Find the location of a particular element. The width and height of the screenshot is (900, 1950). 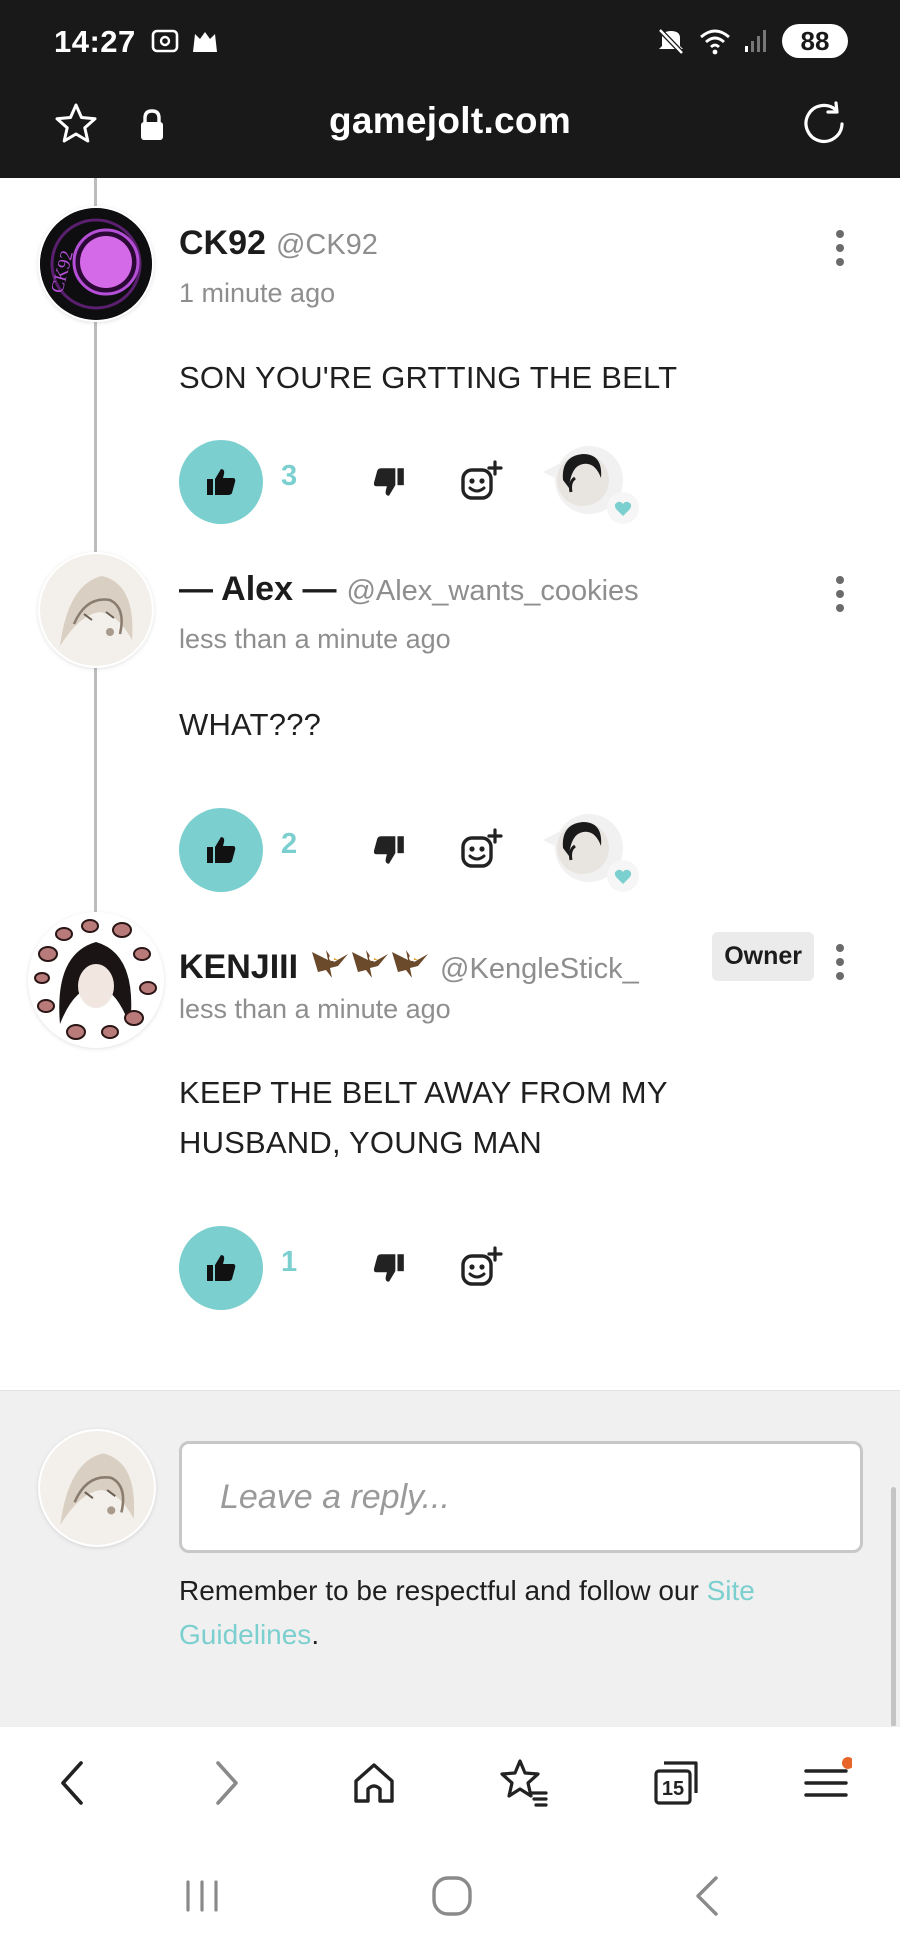

comment-text: WHAT??? is located at coordinates (250, 724).